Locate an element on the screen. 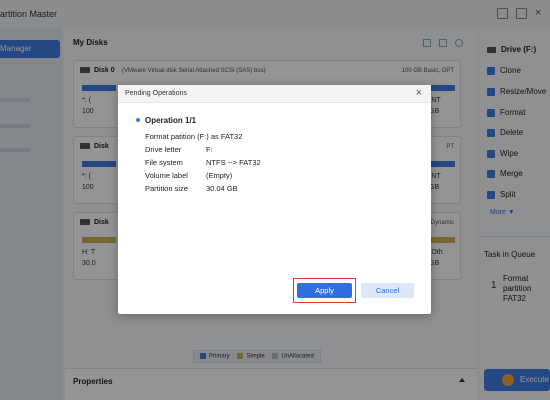  detail-row: Volume label (Empty) is located at coordinates (189, 175).